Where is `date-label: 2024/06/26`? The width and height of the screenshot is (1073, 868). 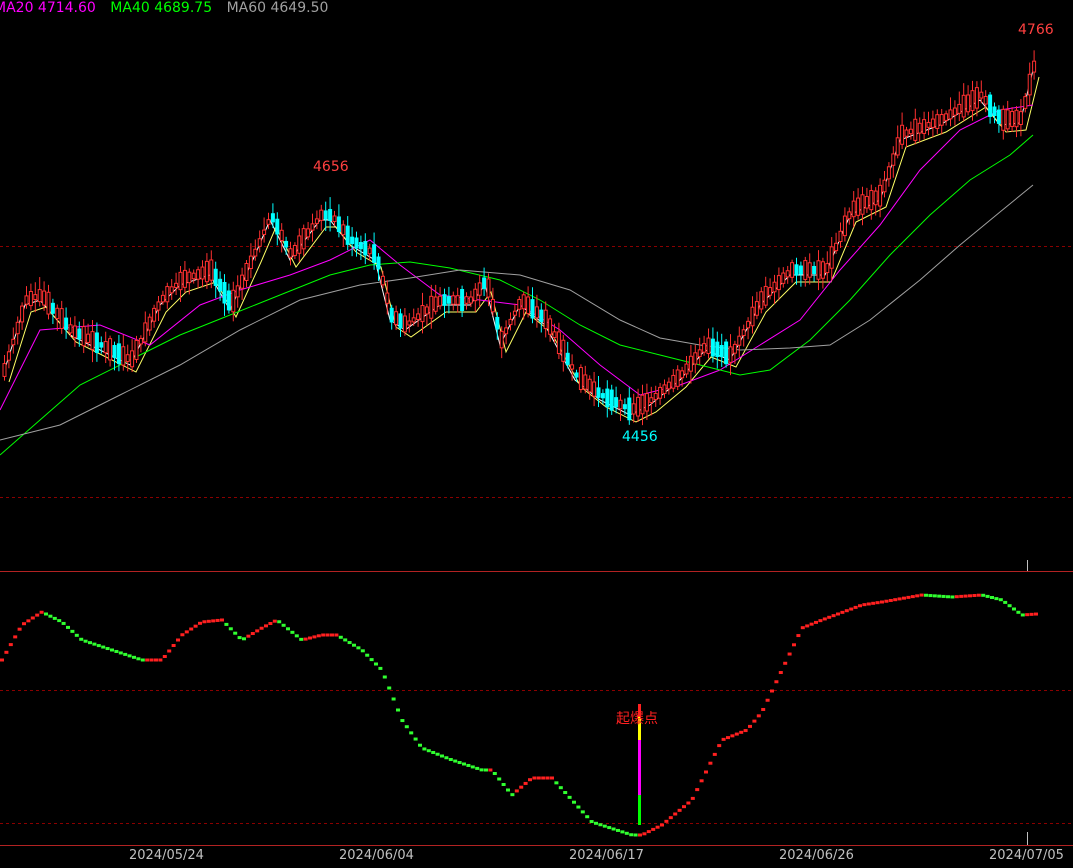
date-label: 2024/06/26 is located at coordinates (816, 855).